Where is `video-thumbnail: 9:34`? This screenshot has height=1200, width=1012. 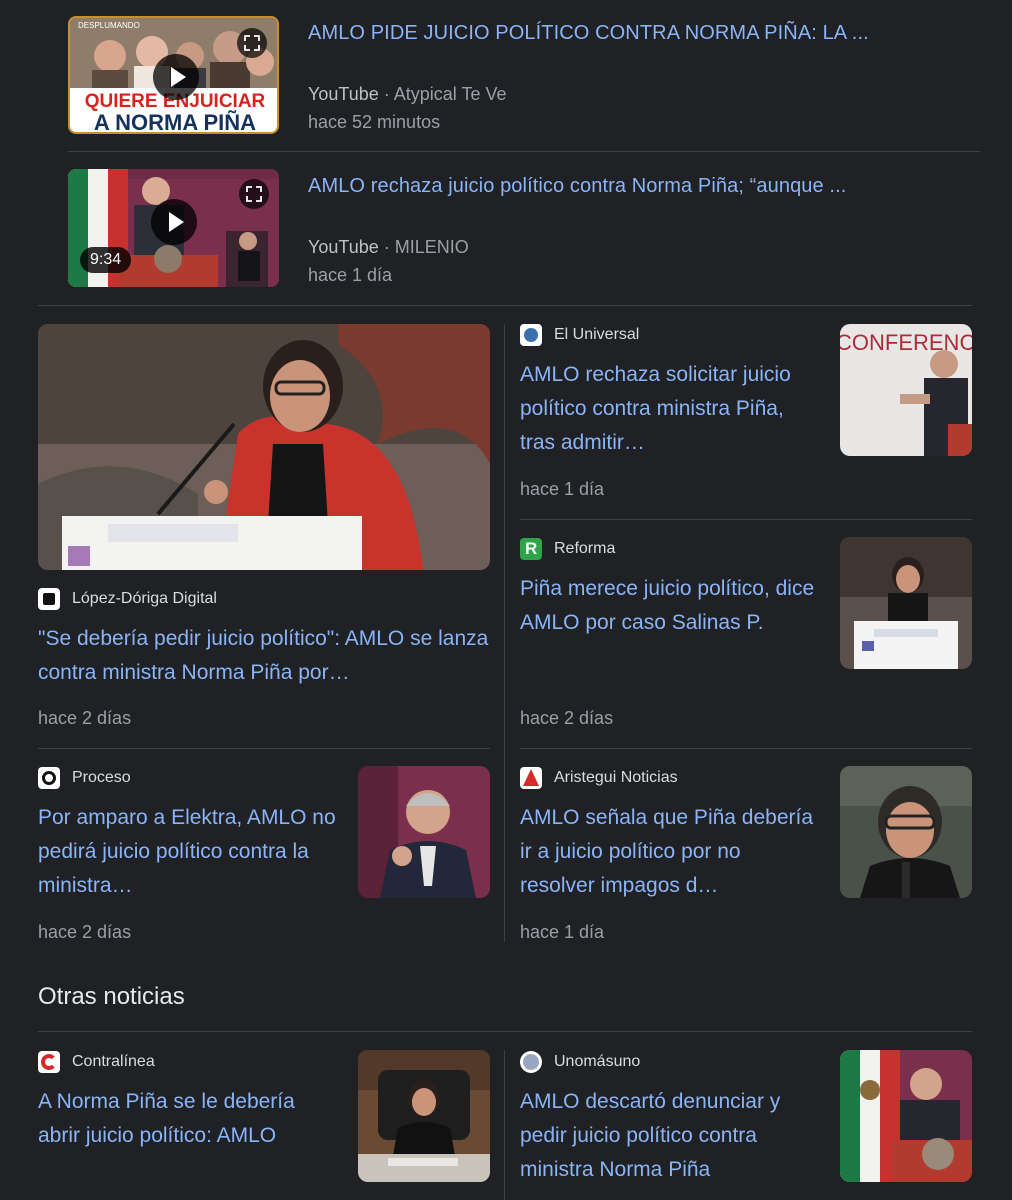 video-thumbnail: 9:34 is located at coordinates (173, 228).